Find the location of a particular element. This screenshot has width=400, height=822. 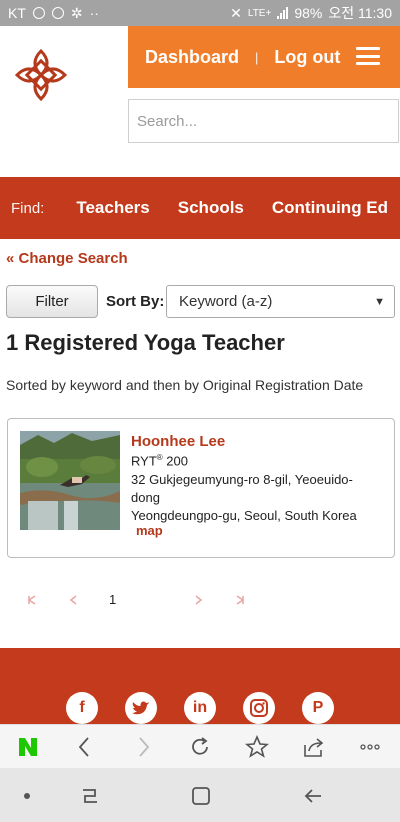

credential-abbr: RYT is located at coordinates (144, 461).